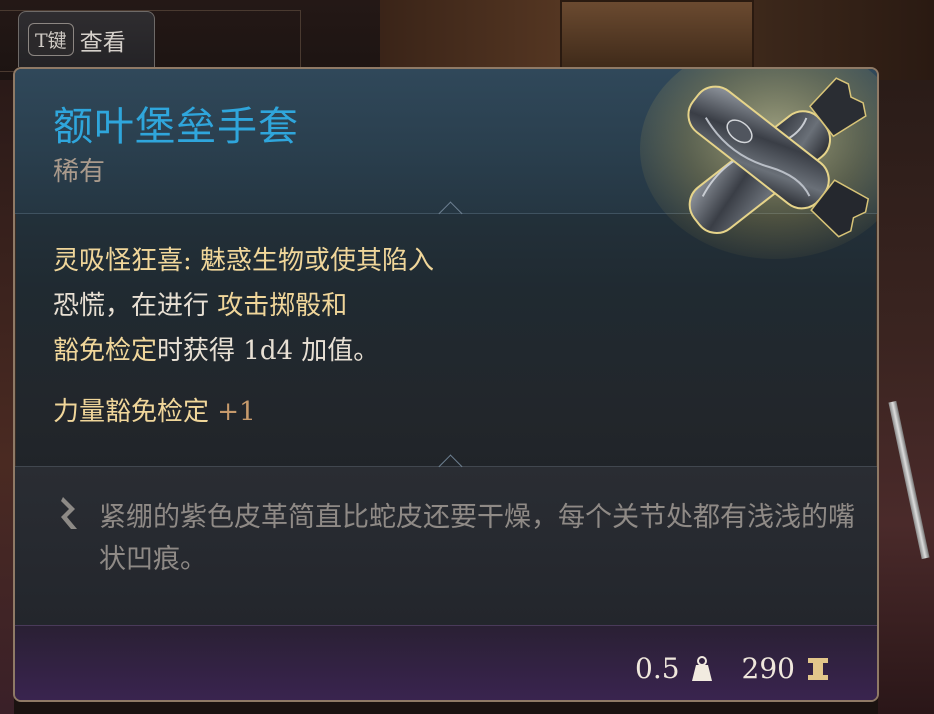 This screenshot has width=934, height=714. I want to click on background-right-edge, so click(906, 397).